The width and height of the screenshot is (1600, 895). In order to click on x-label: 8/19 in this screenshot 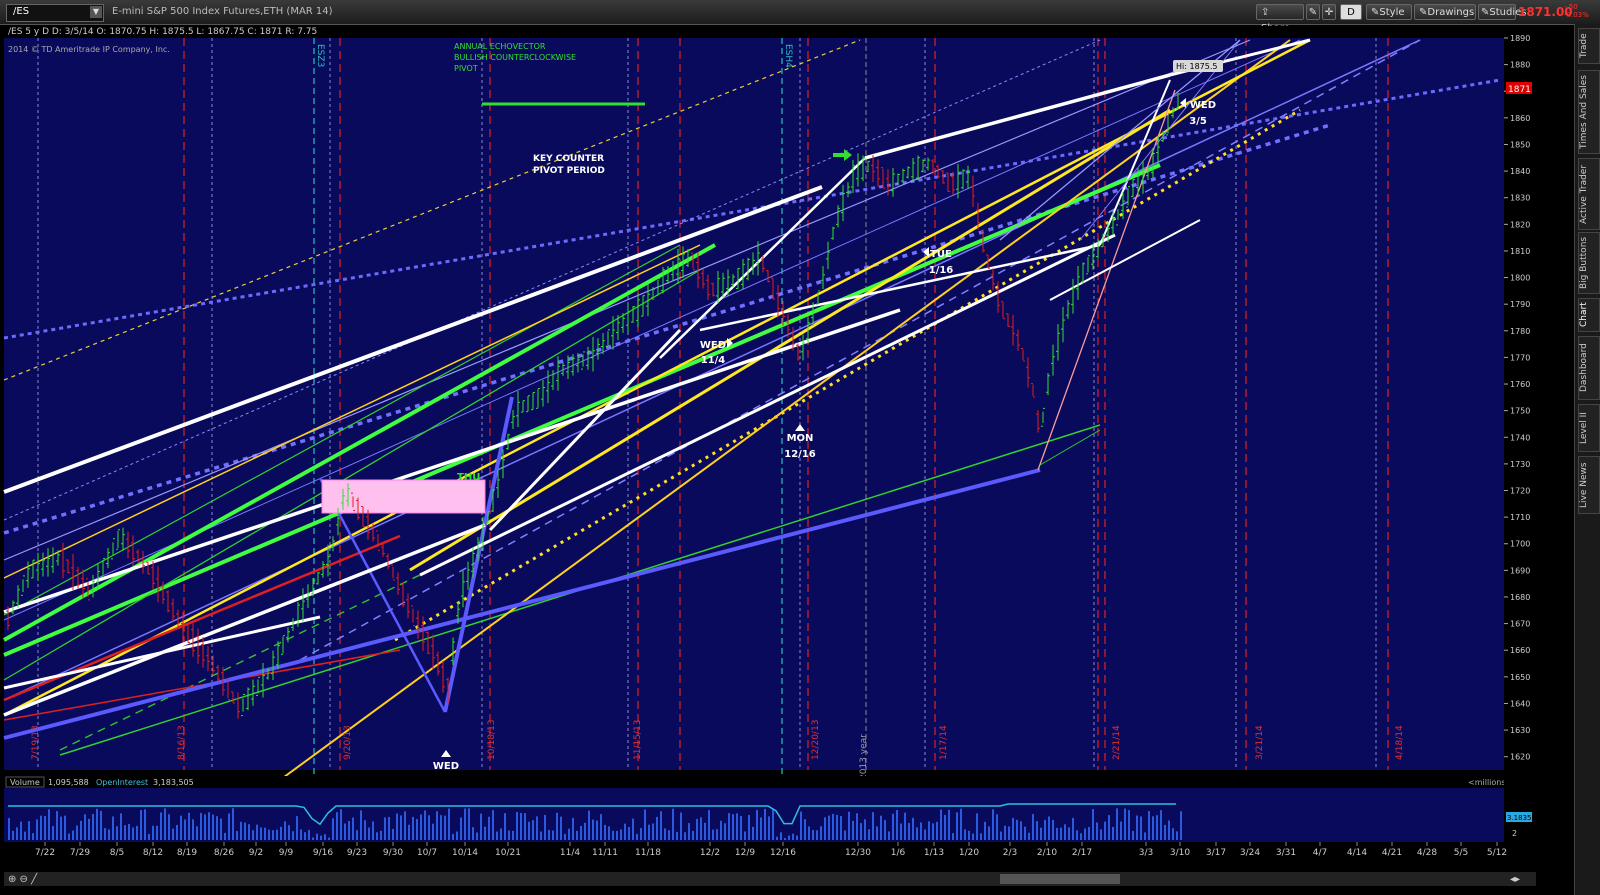, I will do `click(187, 853)`.